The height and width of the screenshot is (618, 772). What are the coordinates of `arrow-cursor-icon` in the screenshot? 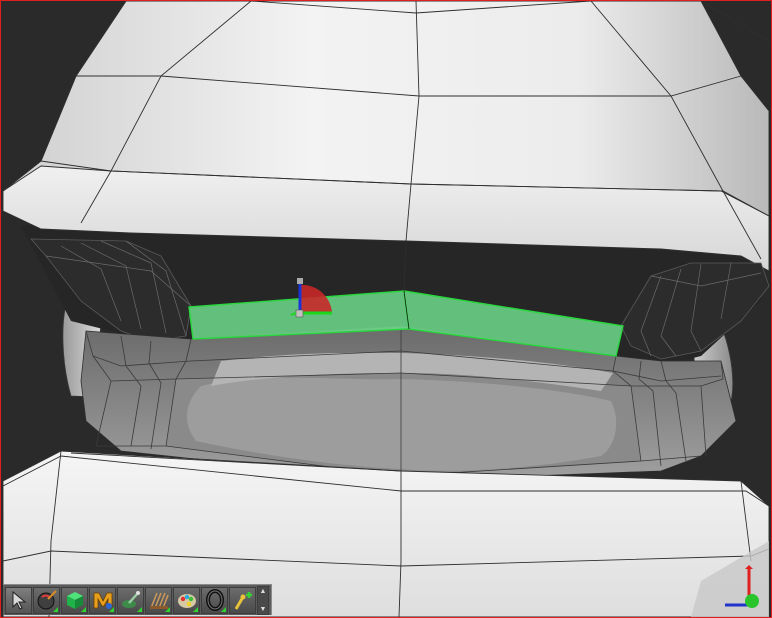 It's located at (19, 600).